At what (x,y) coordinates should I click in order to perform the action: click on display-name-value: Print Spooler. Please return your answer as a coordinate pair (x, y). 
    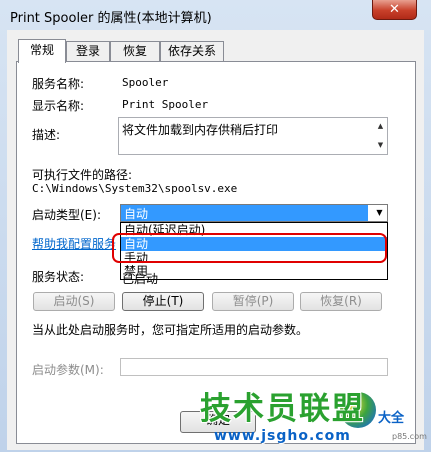
    Looking at the image, I should click on (165, 104).